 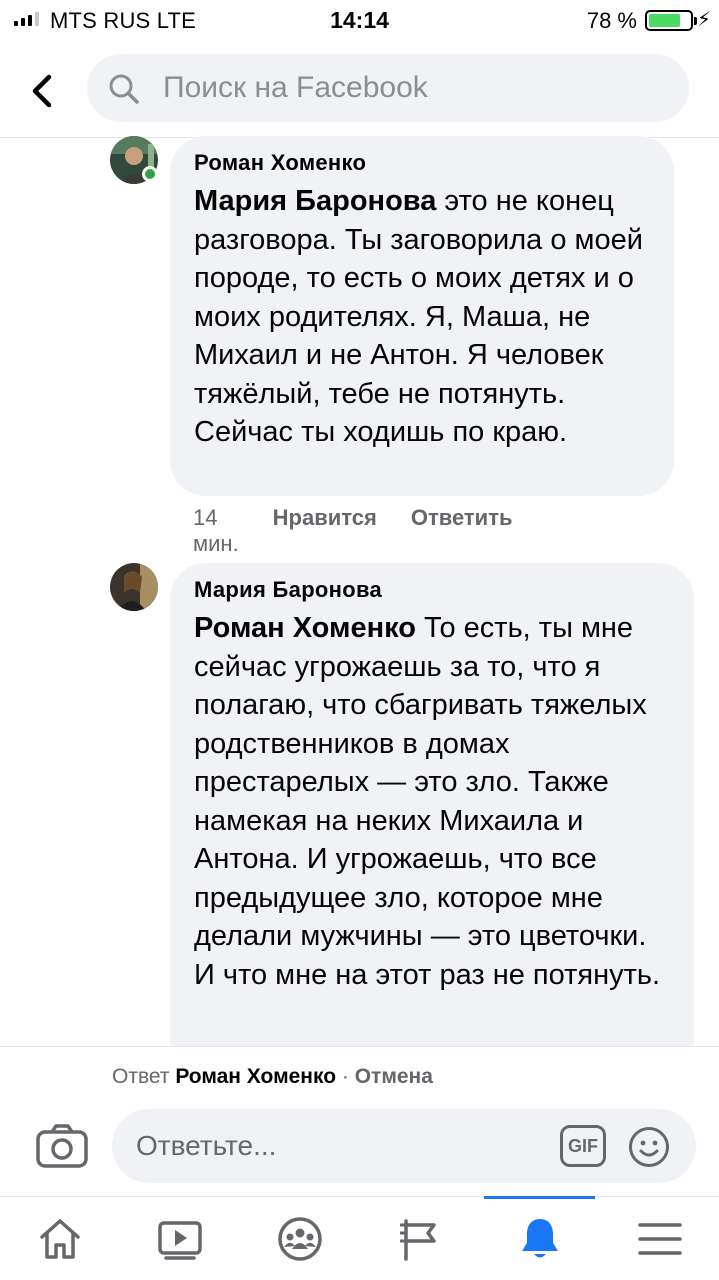 What do you see at coordinates (432, 590) in the screenshot?
I see `comment-author: Мария Баронова` at bounding box center [432, 590].